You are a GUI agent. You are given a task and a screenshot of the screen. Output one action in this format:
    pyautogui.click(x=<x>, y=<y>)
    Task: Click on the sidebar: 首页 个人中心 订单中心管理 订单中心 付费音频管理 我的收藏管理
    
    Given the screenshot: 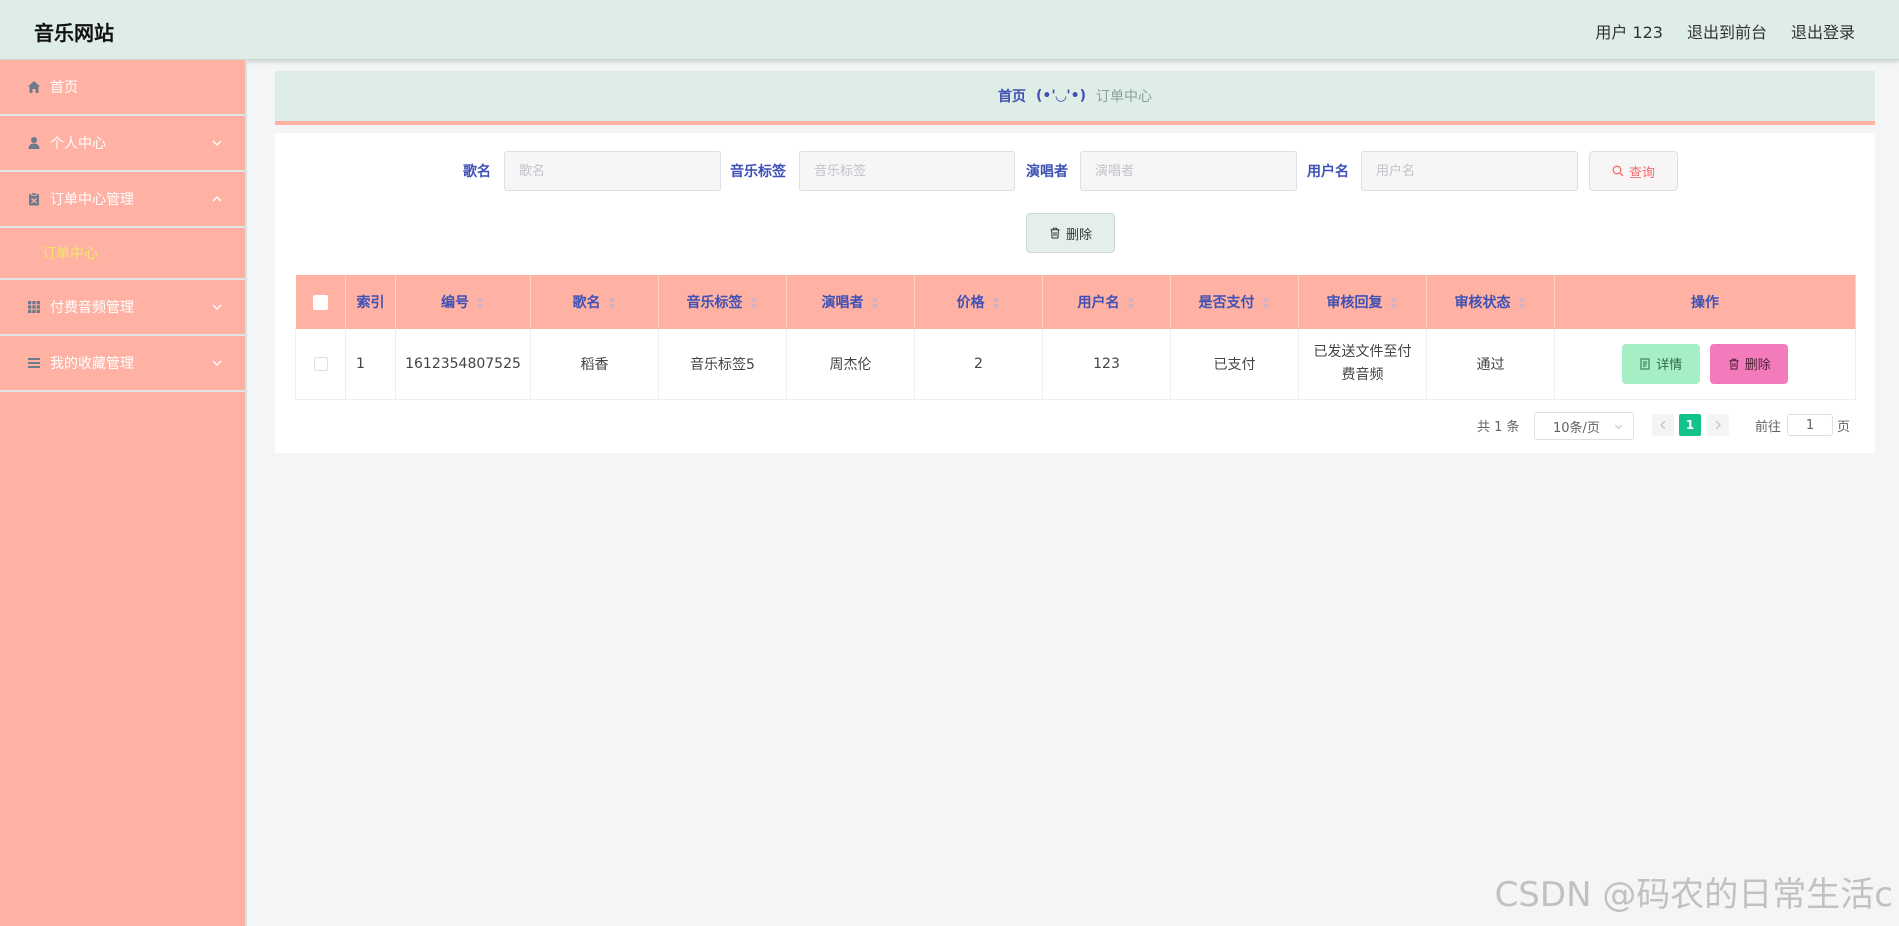 What is the action you would take?
    pyautogui.click(x=123, y=493)
    